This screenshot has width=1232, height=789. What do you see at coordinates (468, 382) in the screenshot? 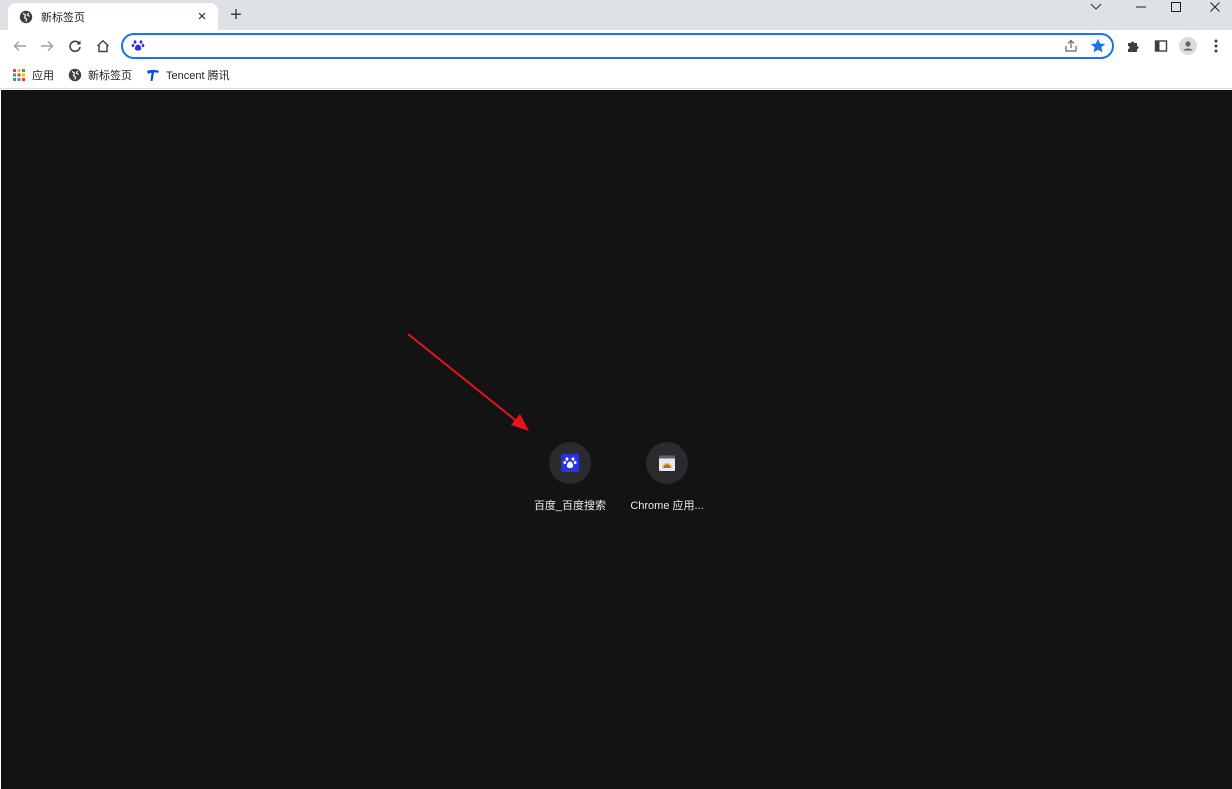
I see `annotation-arrow` at bounding box center [468, 382].